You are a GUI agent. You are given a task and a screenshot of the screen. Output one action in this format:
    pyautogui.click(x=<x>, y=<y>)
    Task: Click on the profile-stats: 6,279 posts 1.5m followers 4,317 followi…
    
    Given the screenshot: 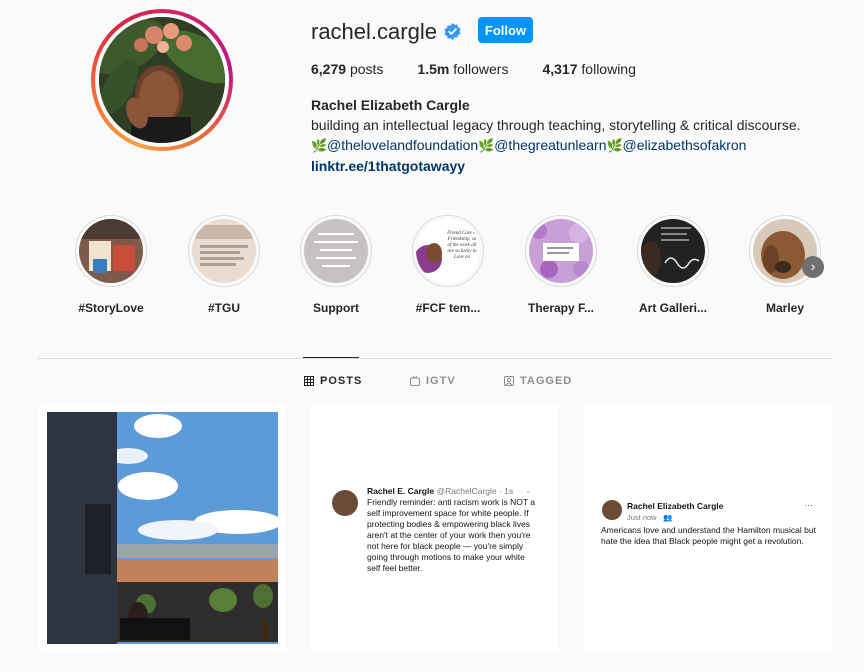 What is the action you would take?
    pyautogui.click(x=490, y=69)
    